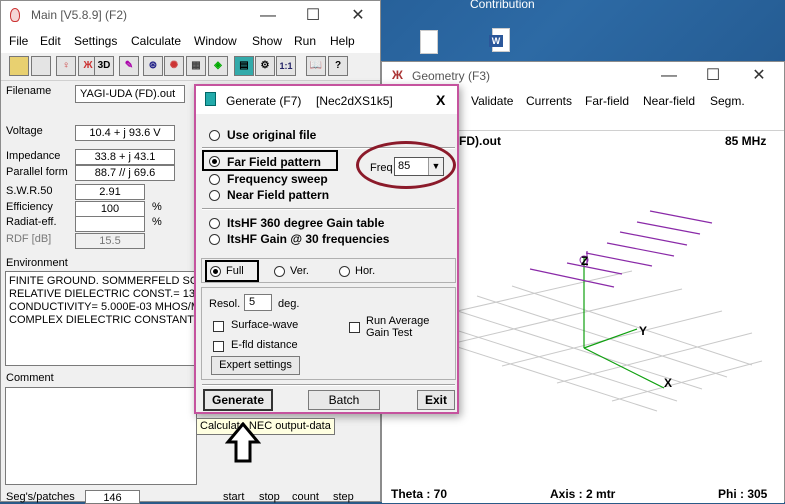 This screenshot has height=504, width=785. Describe the element at coordinates (41, 66) in the screenshot. I see `copy-icon` at that location.